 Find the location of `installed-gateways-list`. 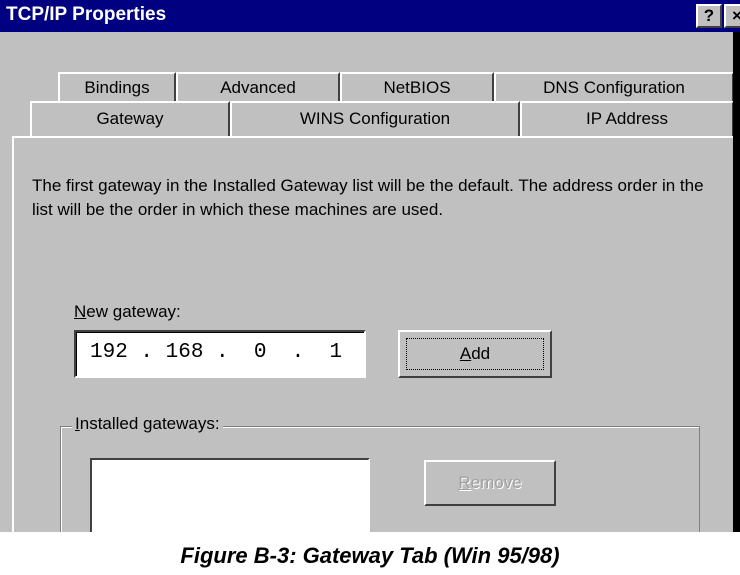

installed-gateways-list is located at coordinates (230, 495).